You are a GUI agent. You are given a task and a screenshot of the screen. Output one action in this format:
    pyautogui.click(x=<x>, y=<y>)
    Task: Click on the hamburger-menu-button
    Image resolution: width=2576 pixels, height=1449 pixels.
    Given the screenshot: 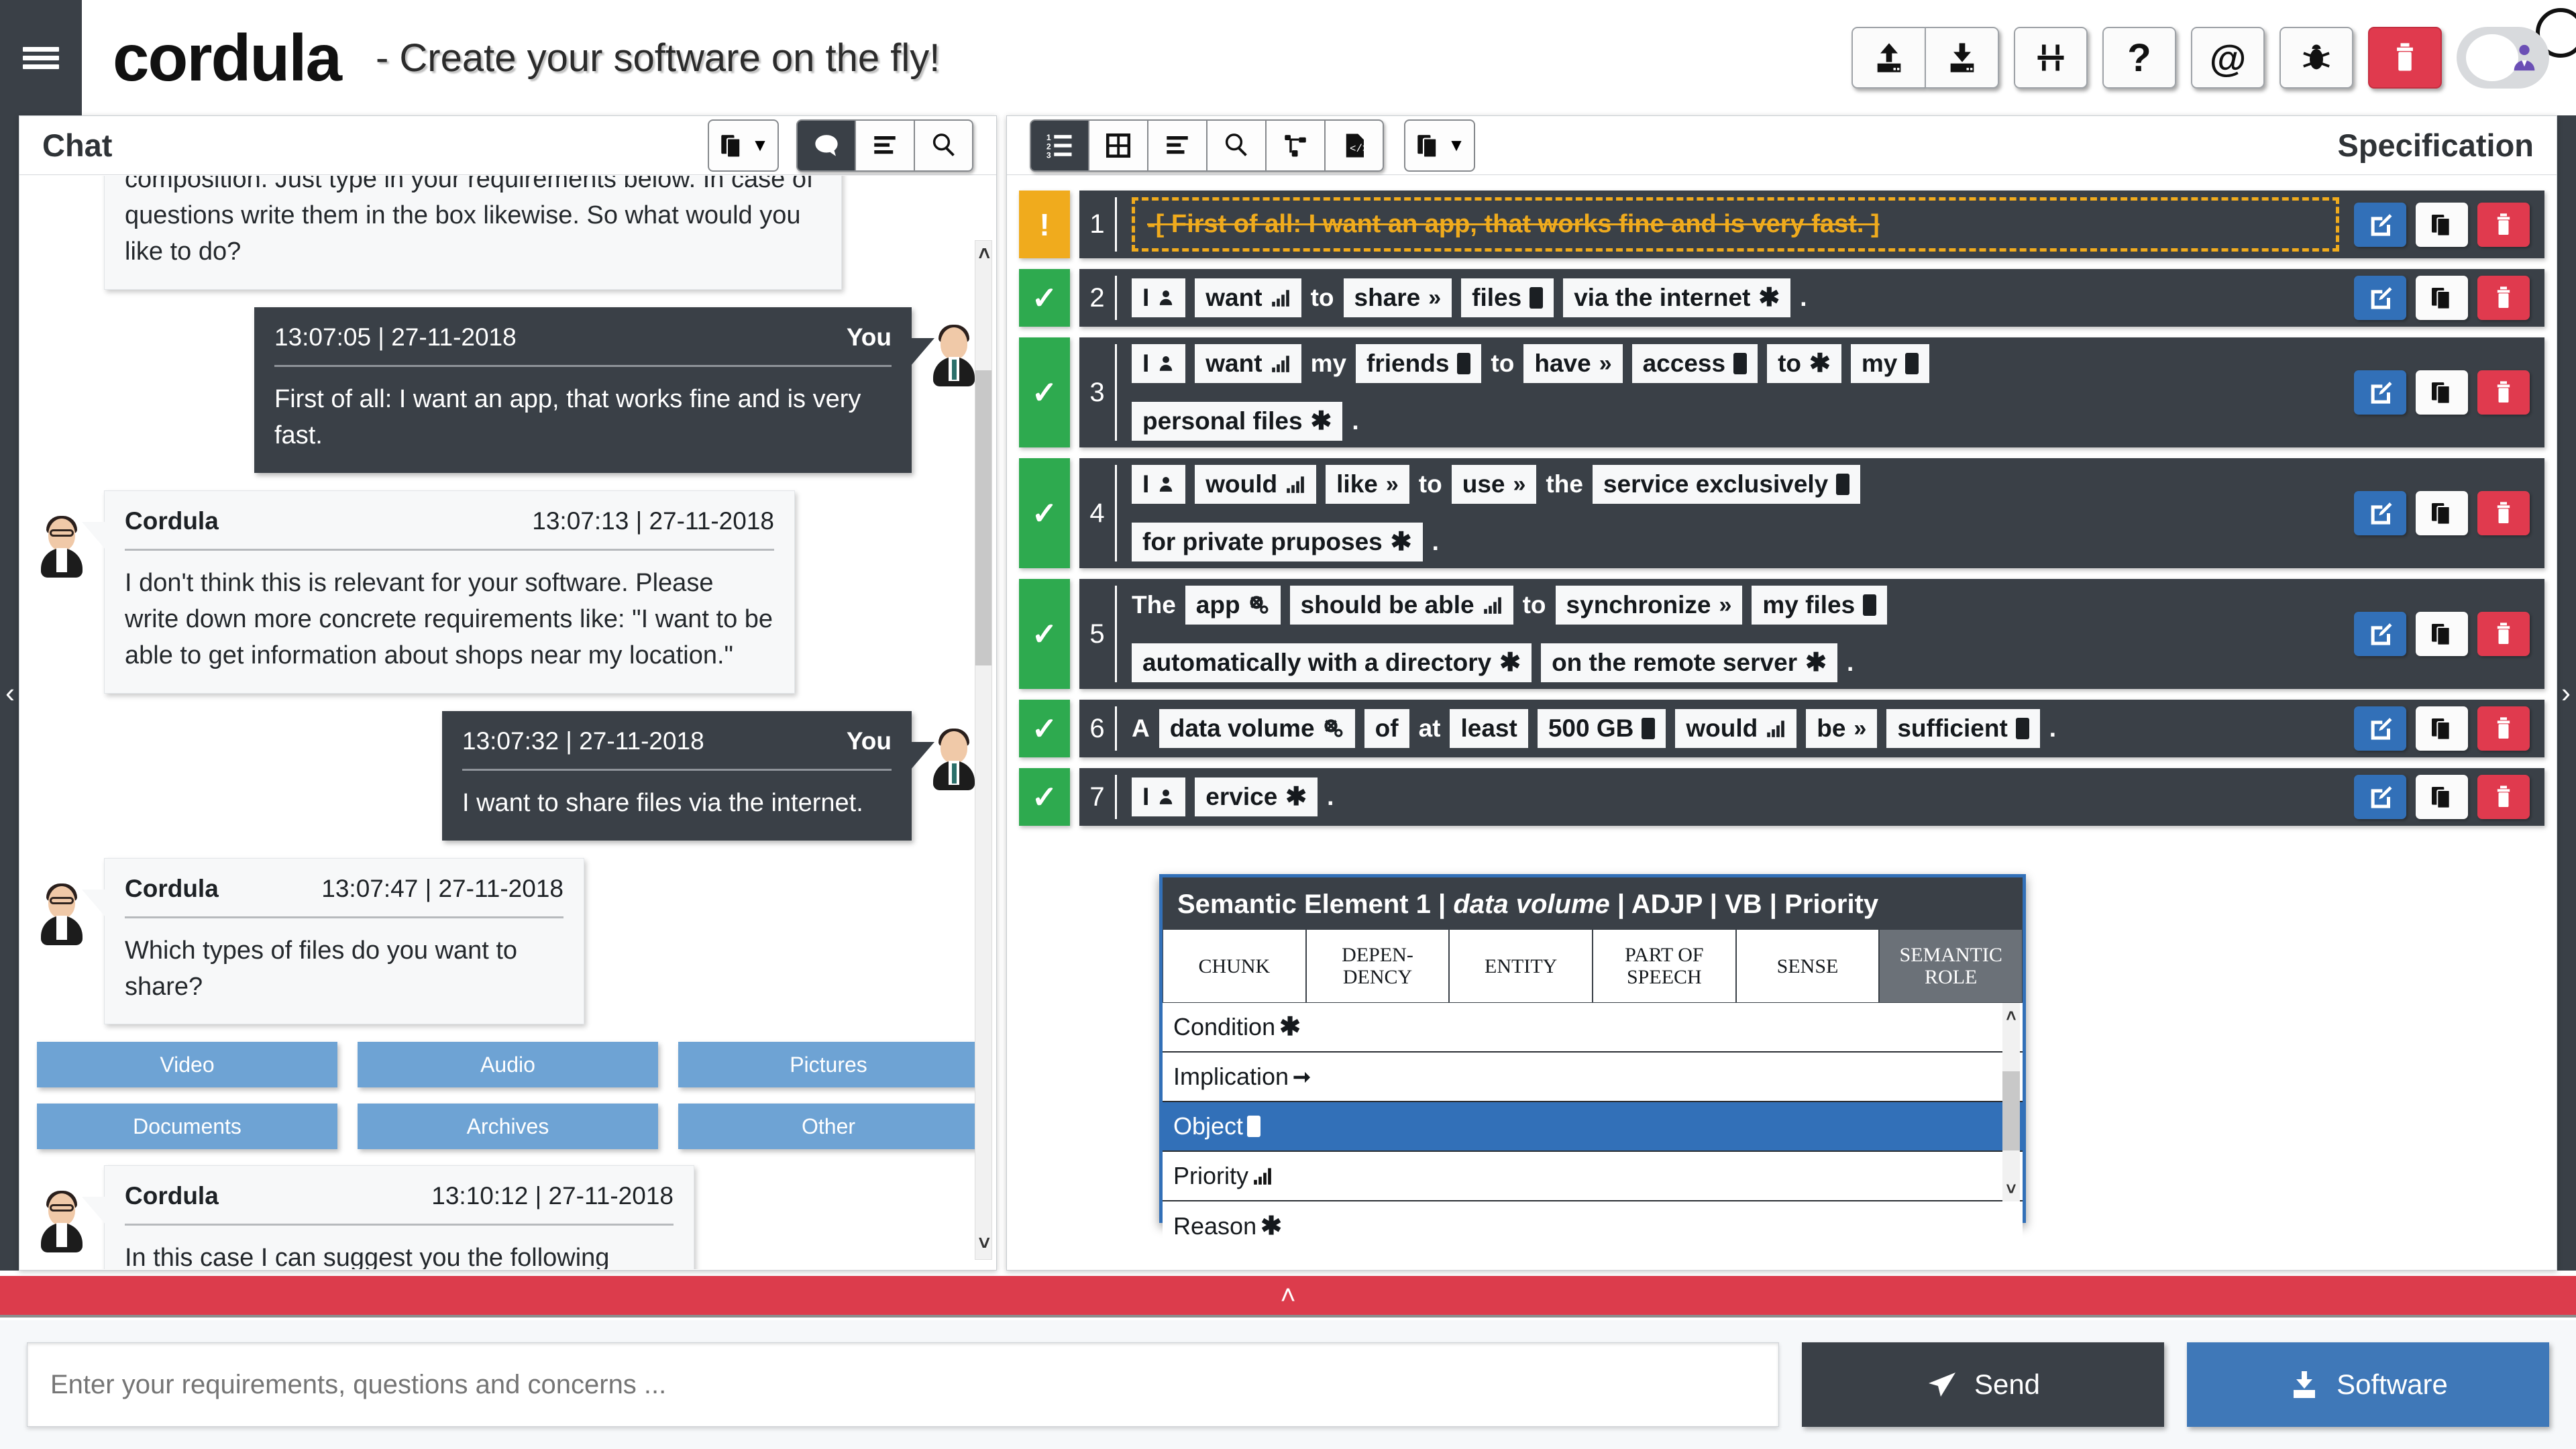 What is the action you would take?
    pyautogui.click(x=41, y=57)
    